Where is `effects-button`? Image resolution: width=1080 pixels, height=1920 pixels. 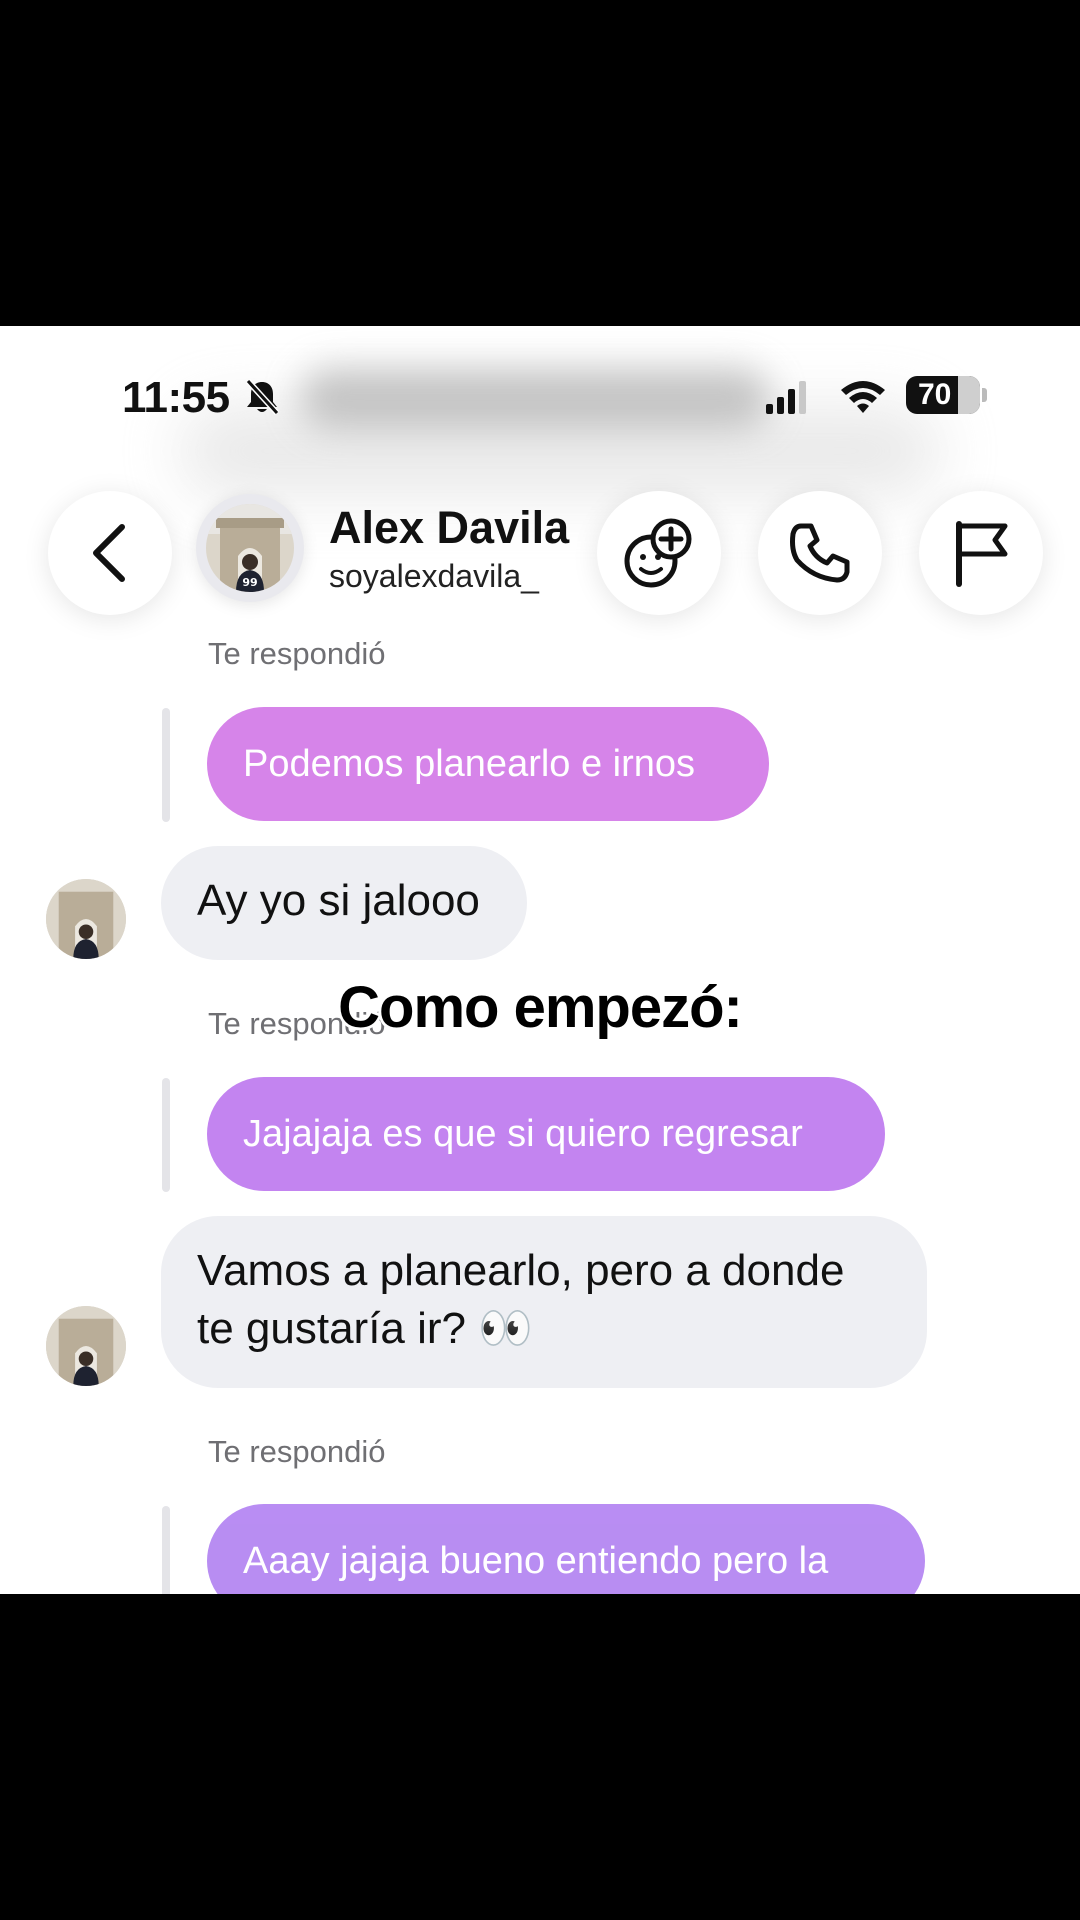 effects-button is located at coordinates (659, 553).